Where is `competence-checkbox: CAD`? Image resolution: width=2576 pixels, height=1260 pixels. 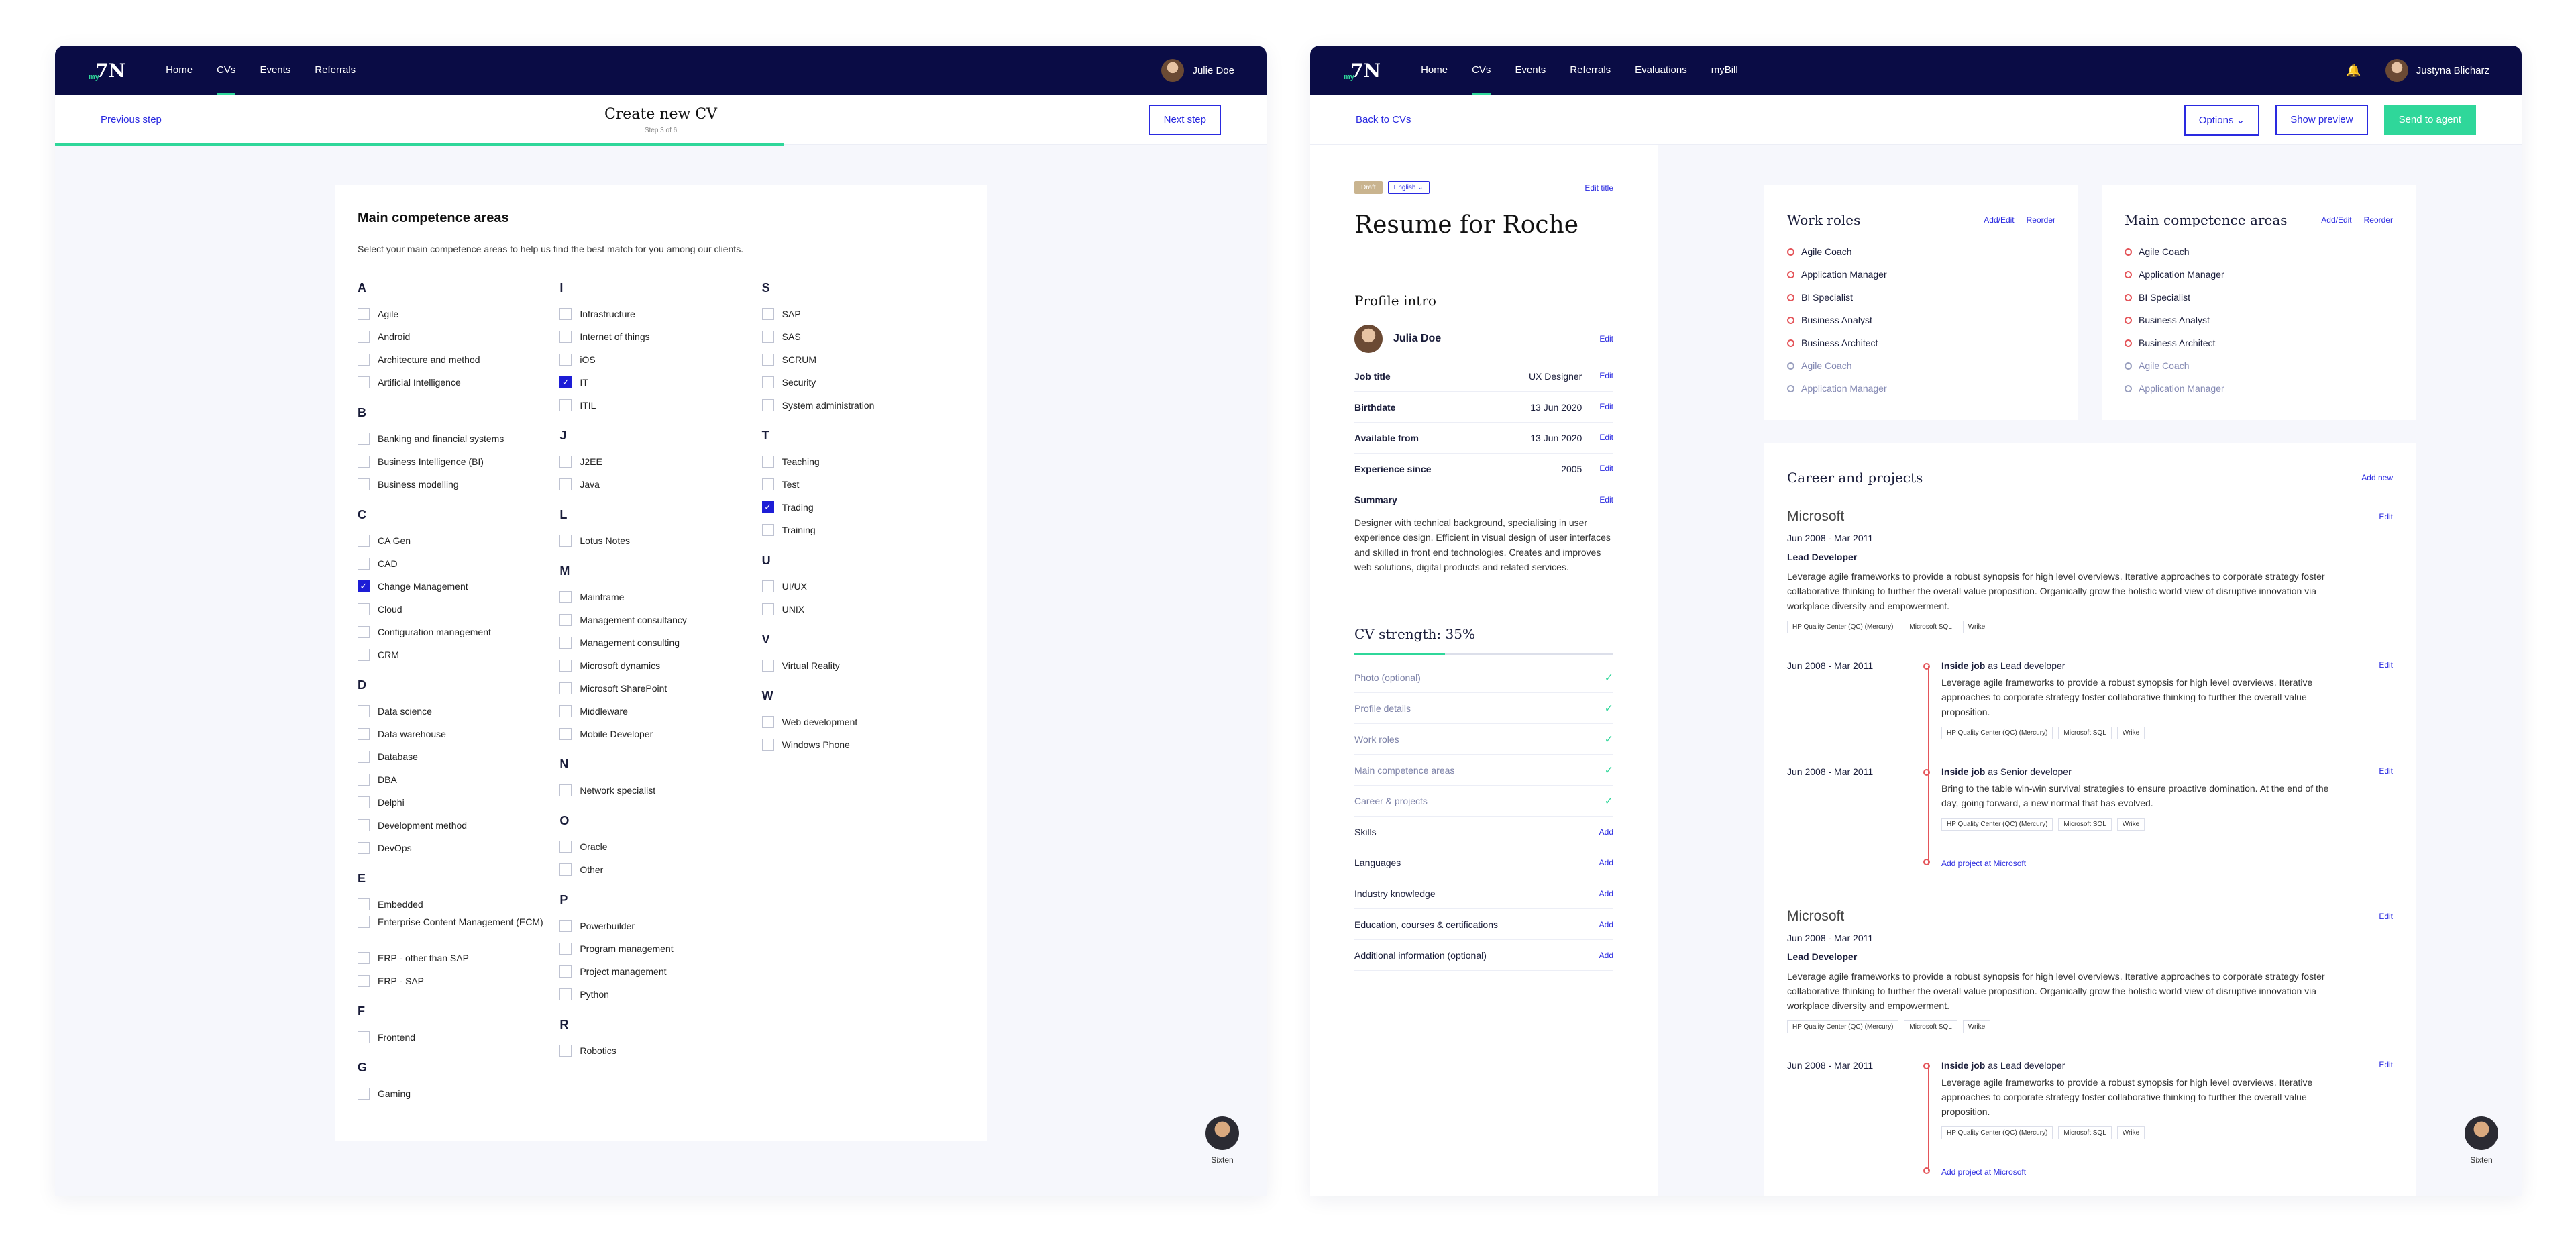
competence-checkbox: CAD is located at coordinates (458, 563).